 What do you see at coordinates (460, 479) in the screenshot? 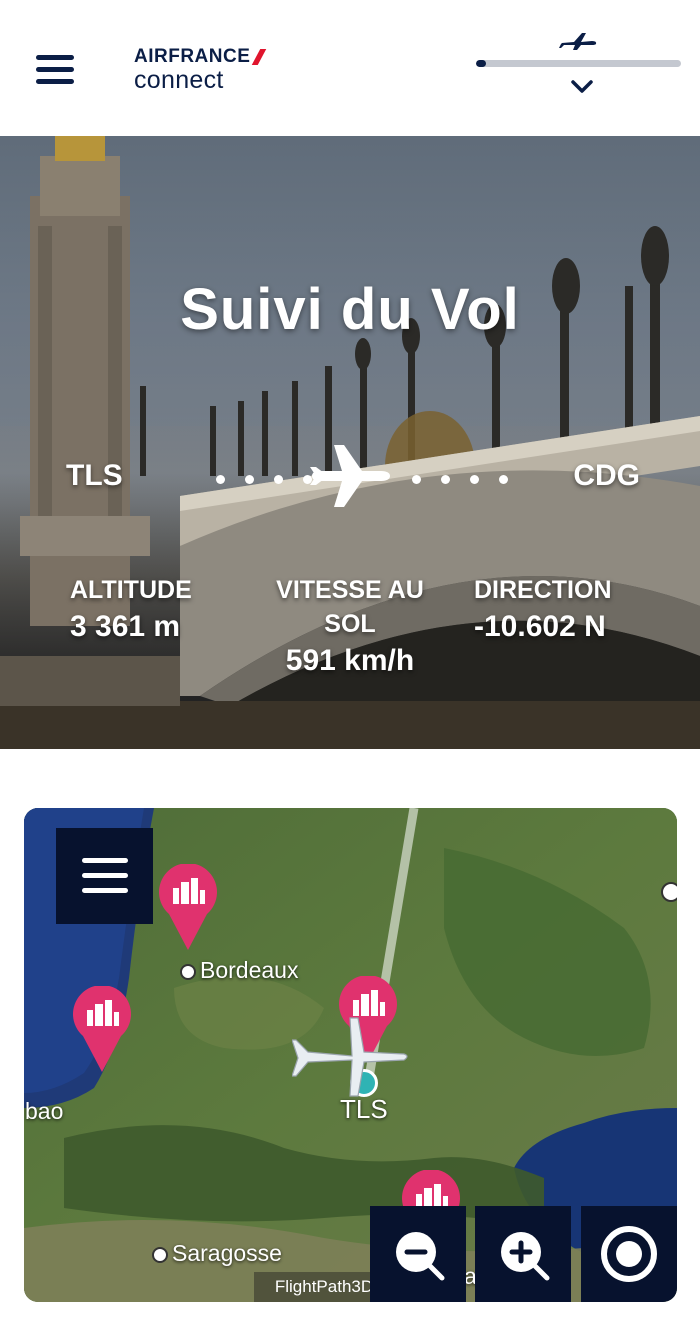
I see `route-dots-right` at bounding box center [460, 479].